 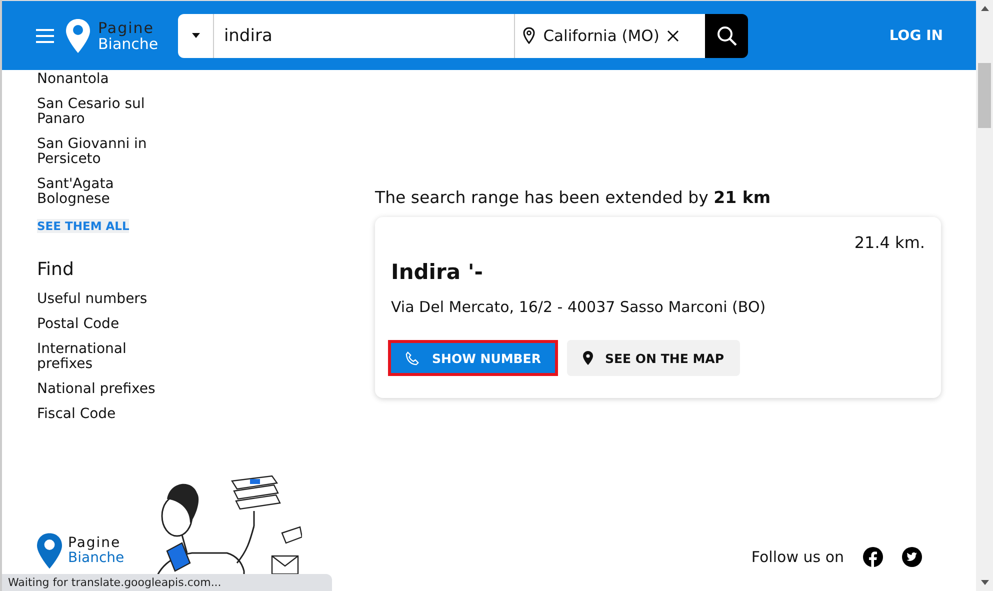 I want to click on notice-text: The search range has been extended by 21 km, so click(x=573, y=197).